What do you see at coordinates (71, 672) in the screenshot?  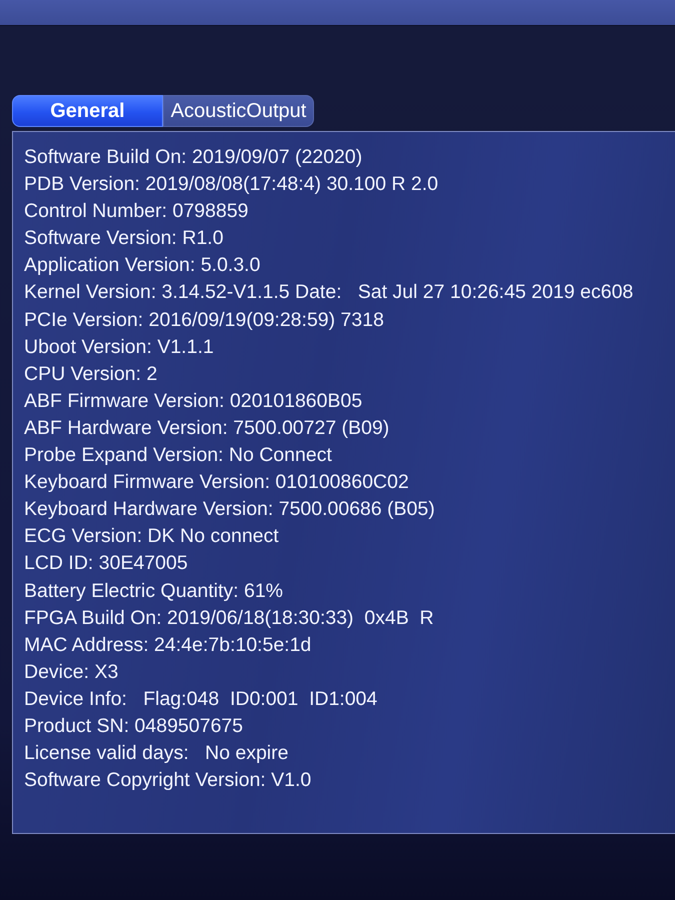 I see `info-line: Device: X3` at bounding box center [71, 672].